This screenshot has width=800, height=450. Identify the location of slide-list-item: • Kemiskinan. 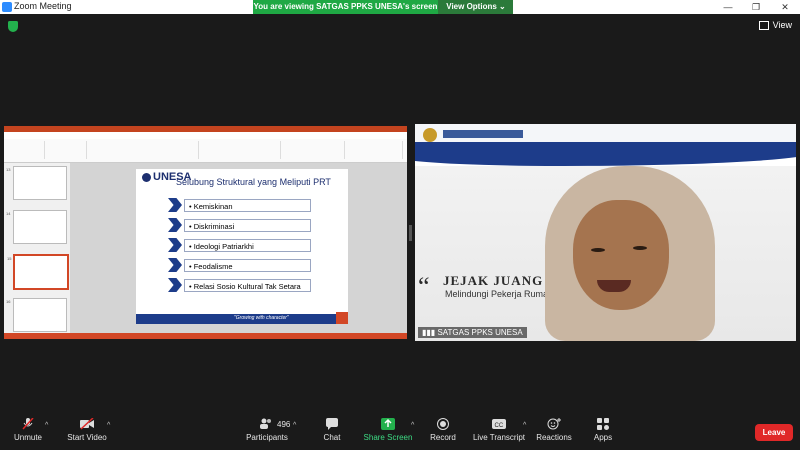
(247, 205).